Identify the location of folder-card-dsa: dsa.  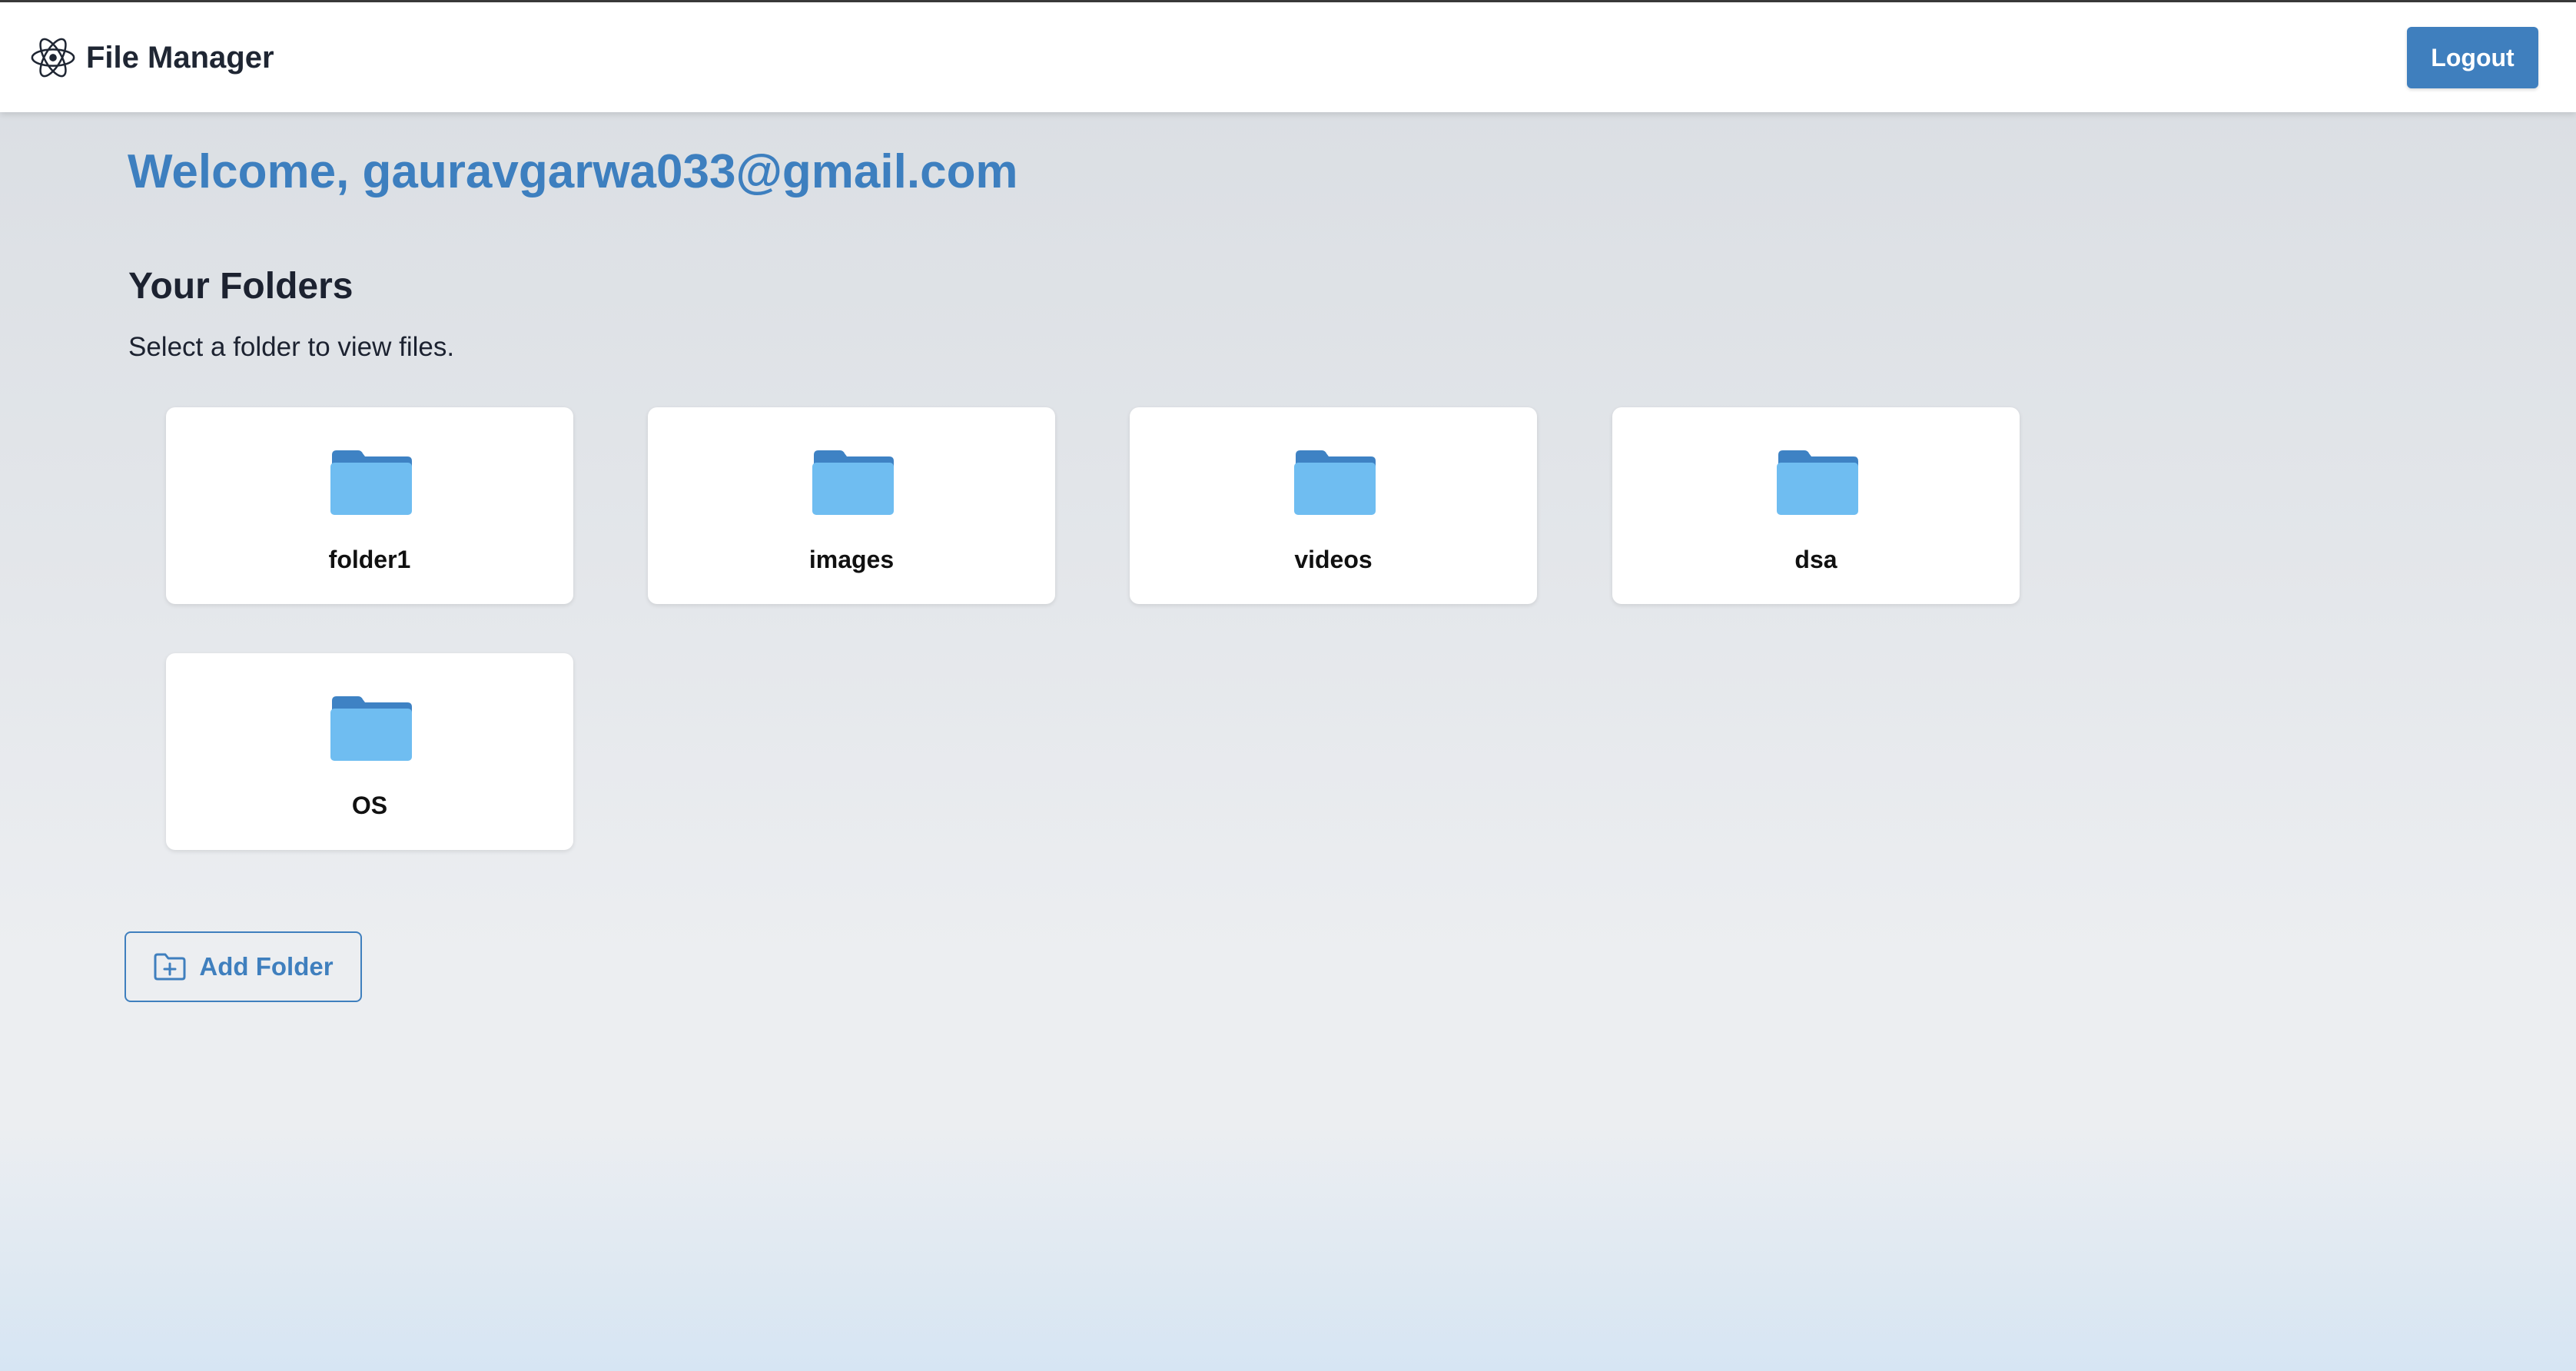
(1816, 505).